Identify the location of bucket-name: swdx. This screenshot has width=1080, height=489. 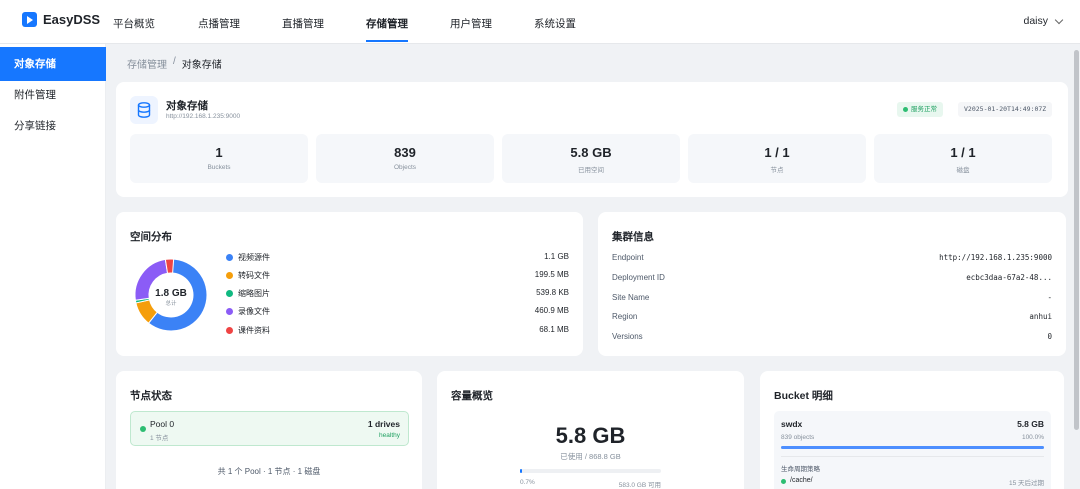
(792, 424).